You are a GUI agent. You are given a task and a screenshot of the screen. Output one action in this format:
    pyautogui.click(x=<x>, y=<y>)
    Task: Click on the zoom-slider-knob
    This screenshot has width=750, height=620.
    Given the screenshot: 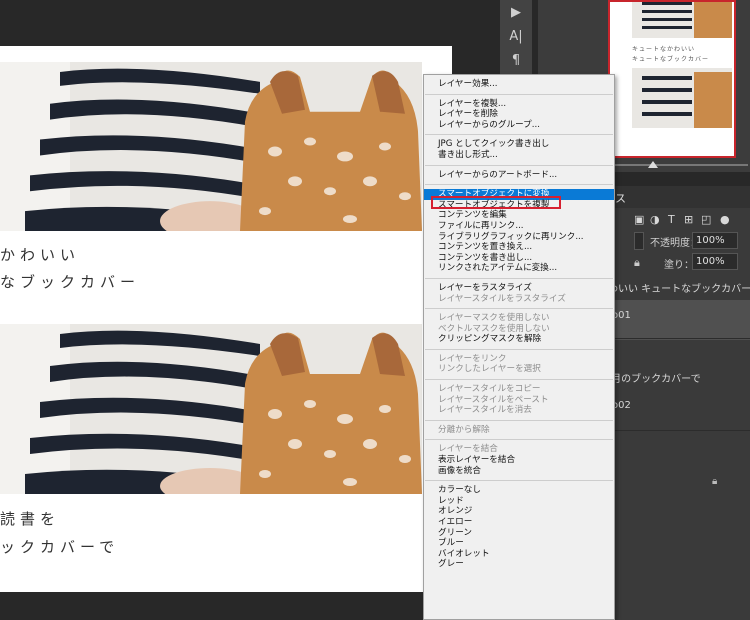 What is the action you would take?
    pyautogui.click(x=653, y=164)
    